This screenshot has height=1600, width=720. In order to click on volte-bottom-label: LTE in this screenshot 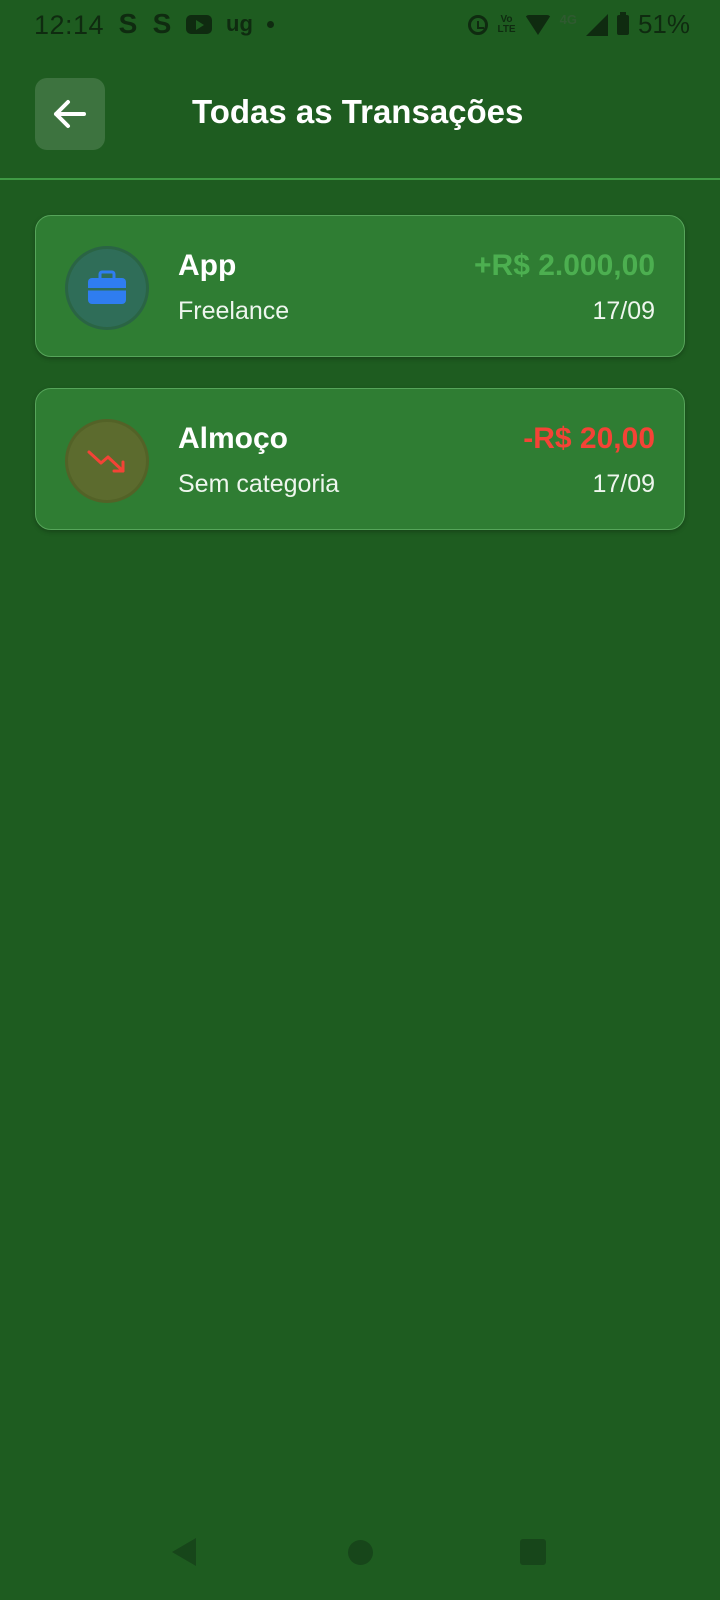, I will do `click(506, 29)`.